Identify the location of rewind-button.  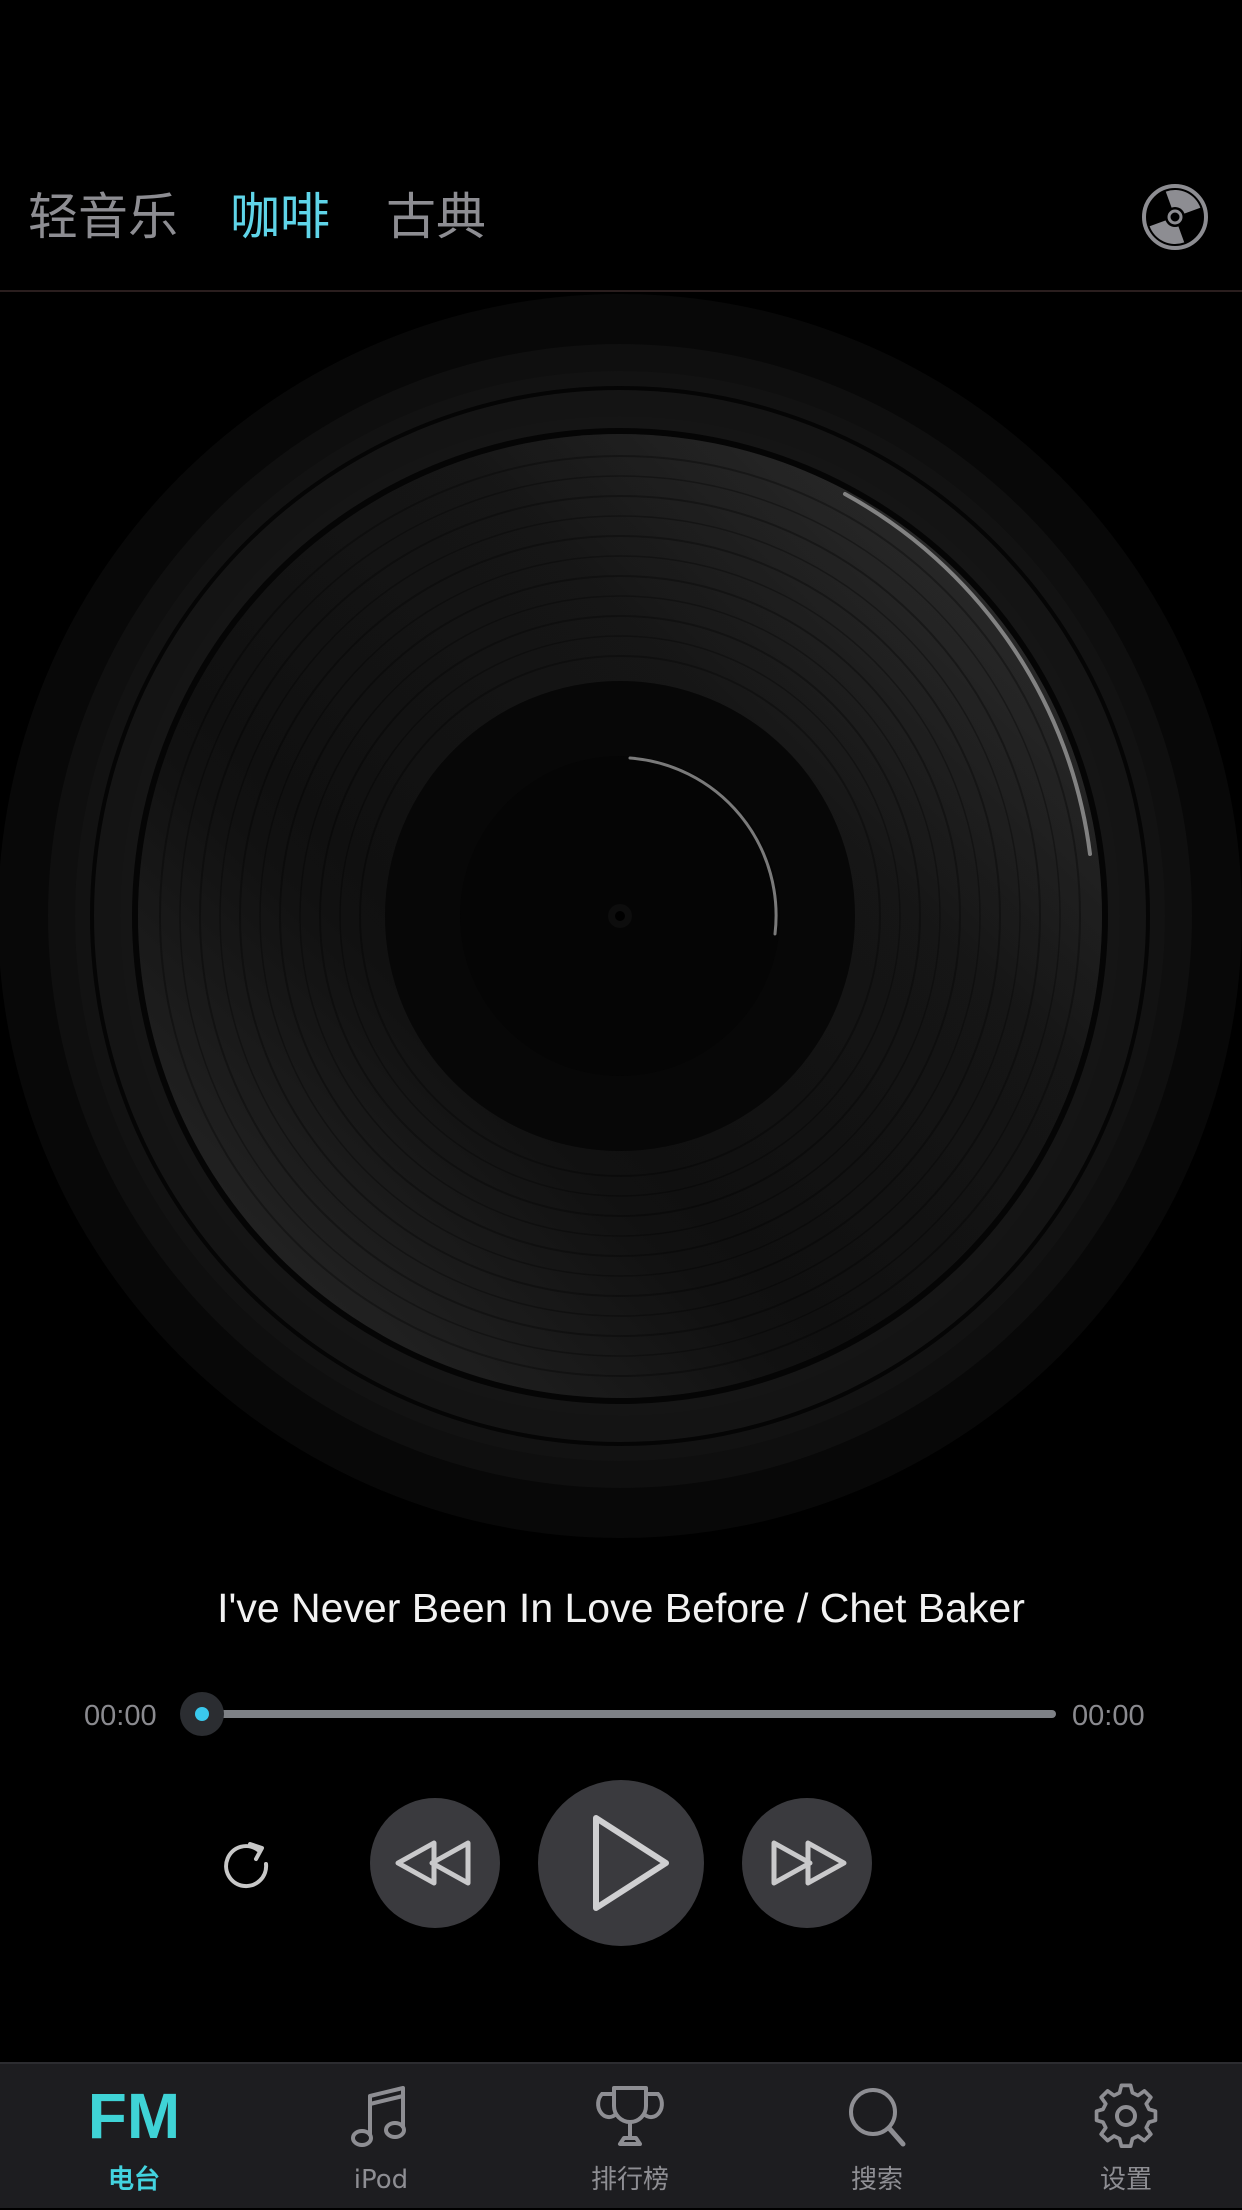
(435, 1863).